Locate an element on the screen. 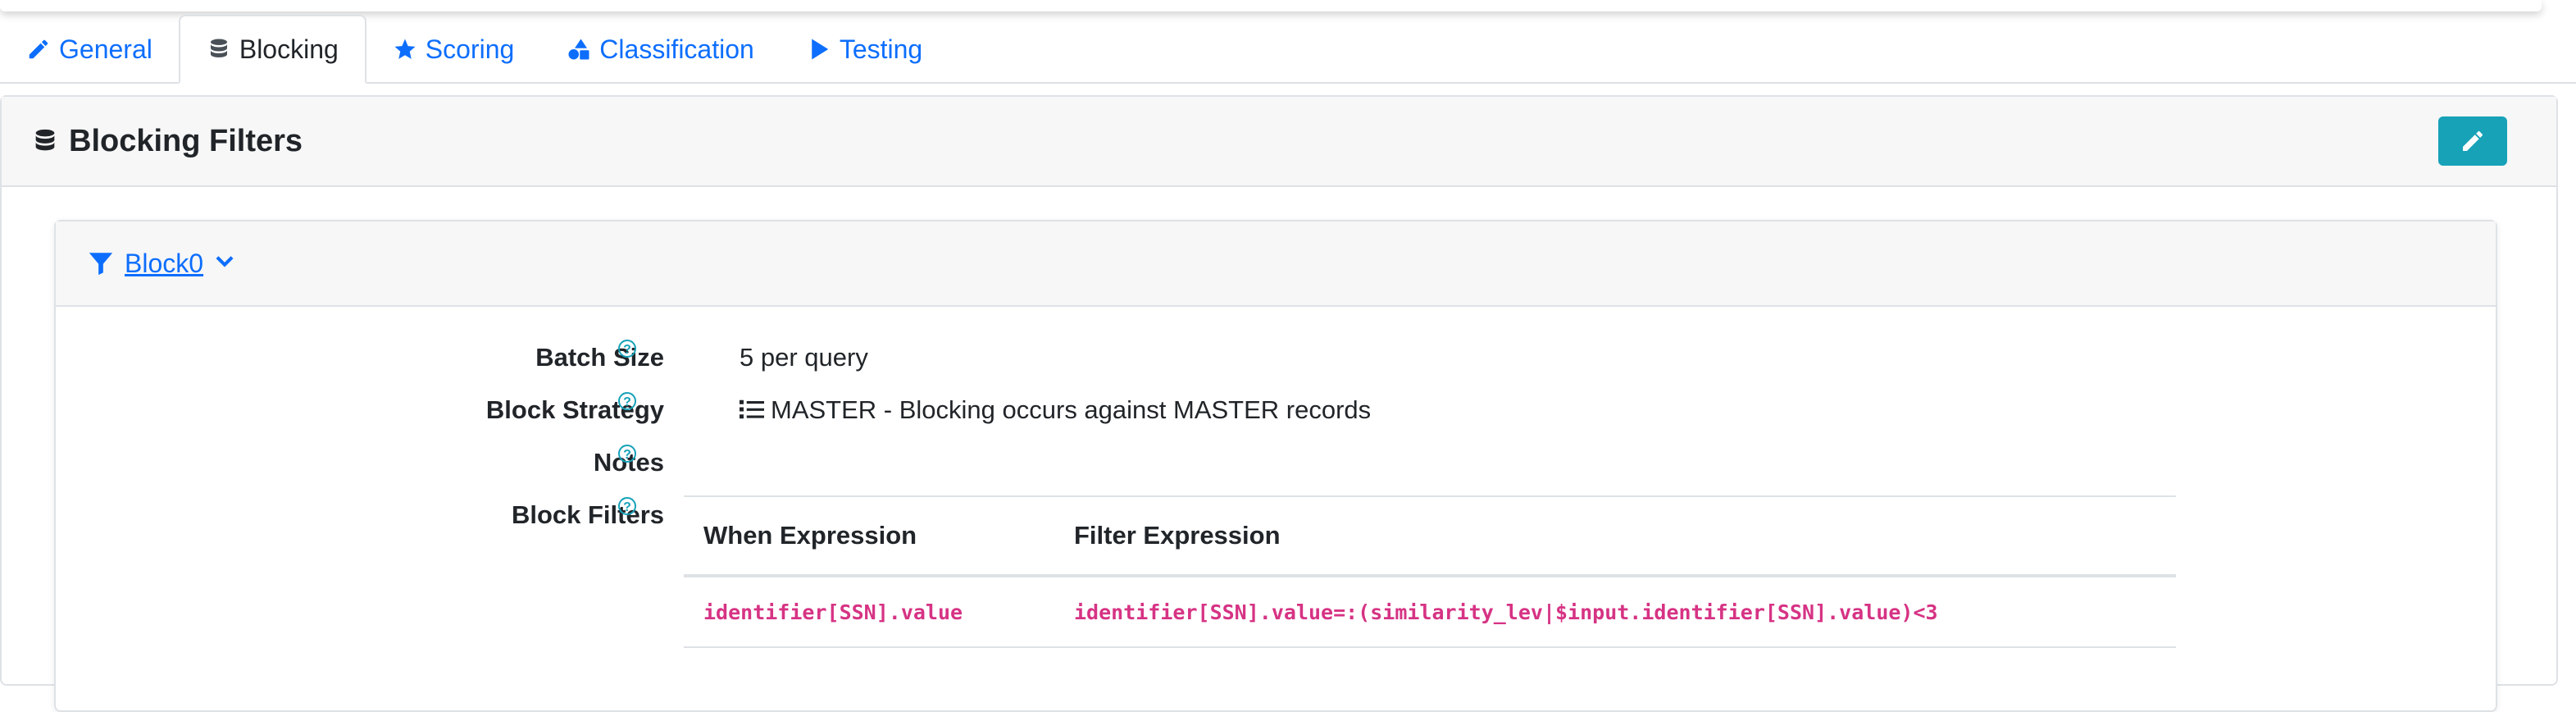 This screenshot has width=2576, height=712. tab-general: General is located at coordinates (89, 49).